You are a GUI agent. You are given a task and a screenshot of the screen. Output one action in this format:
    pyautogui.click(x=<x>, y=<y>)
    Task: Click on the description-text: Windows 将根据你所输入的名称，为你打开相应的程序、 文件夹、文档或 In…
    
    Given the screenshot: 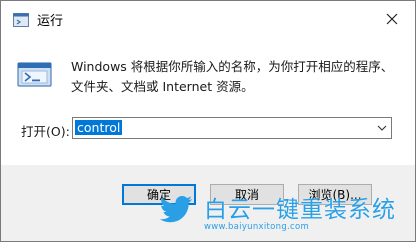 What is the action you would take?
    pyautogui.click(x=232, y=76)
    